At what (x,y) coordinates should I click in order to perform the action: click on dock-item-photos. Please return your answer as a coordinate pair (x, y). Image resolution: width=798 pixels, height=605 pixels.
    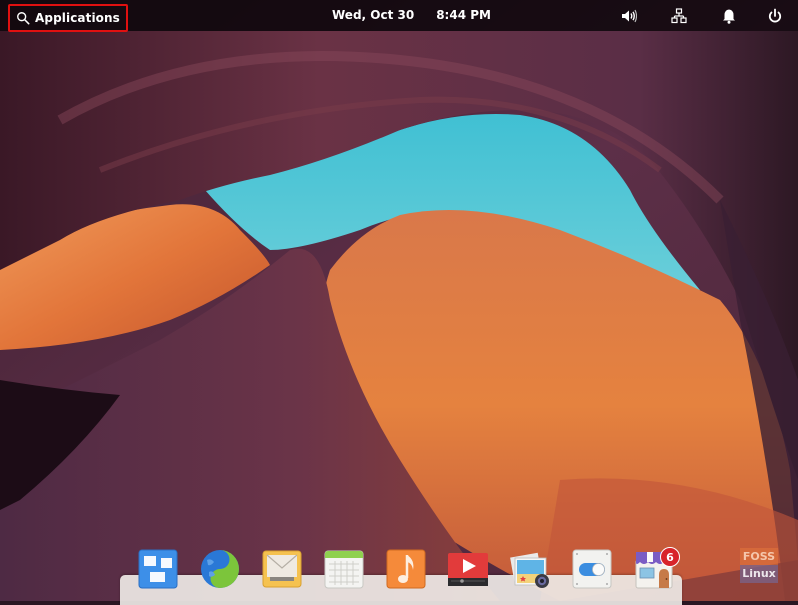
    Looking at the image, I should click on (530, 571).